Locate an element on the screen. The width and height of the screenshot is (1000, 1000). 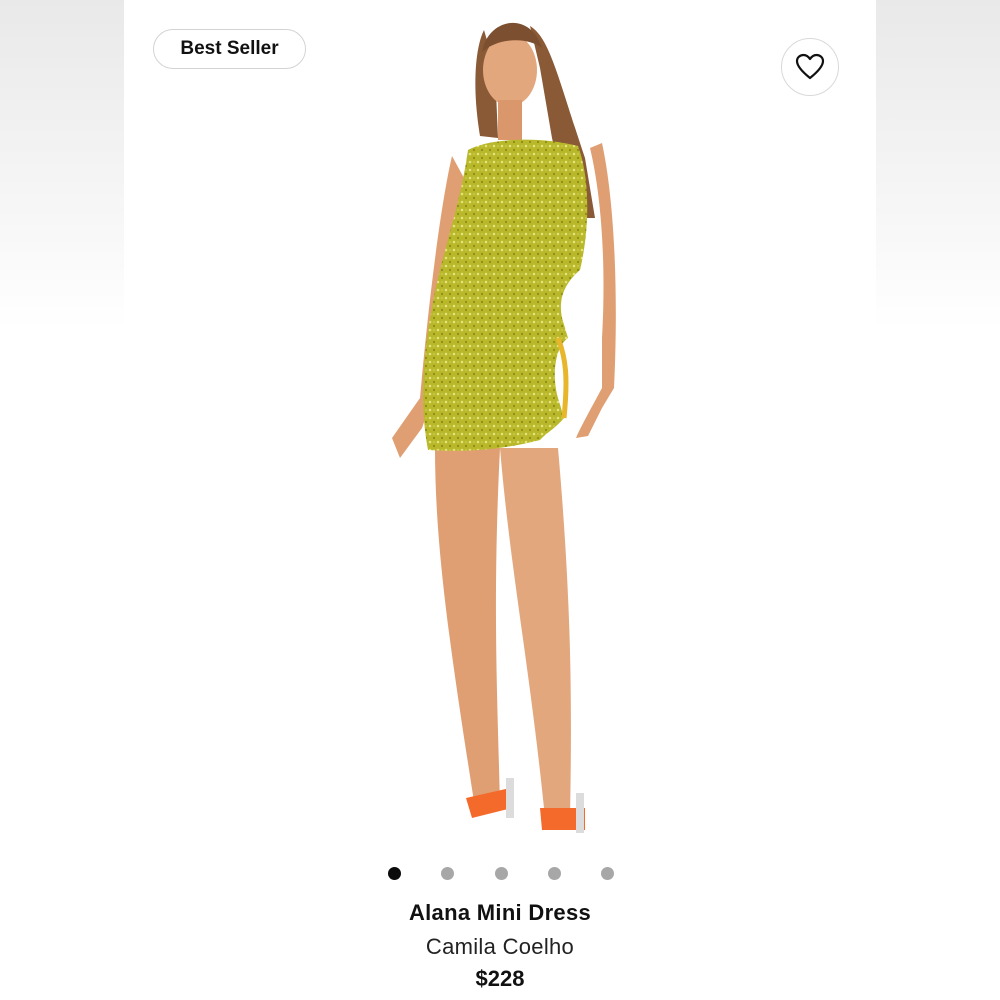
product-name: Alana Mini Dress is located at coordinates (500, 913).